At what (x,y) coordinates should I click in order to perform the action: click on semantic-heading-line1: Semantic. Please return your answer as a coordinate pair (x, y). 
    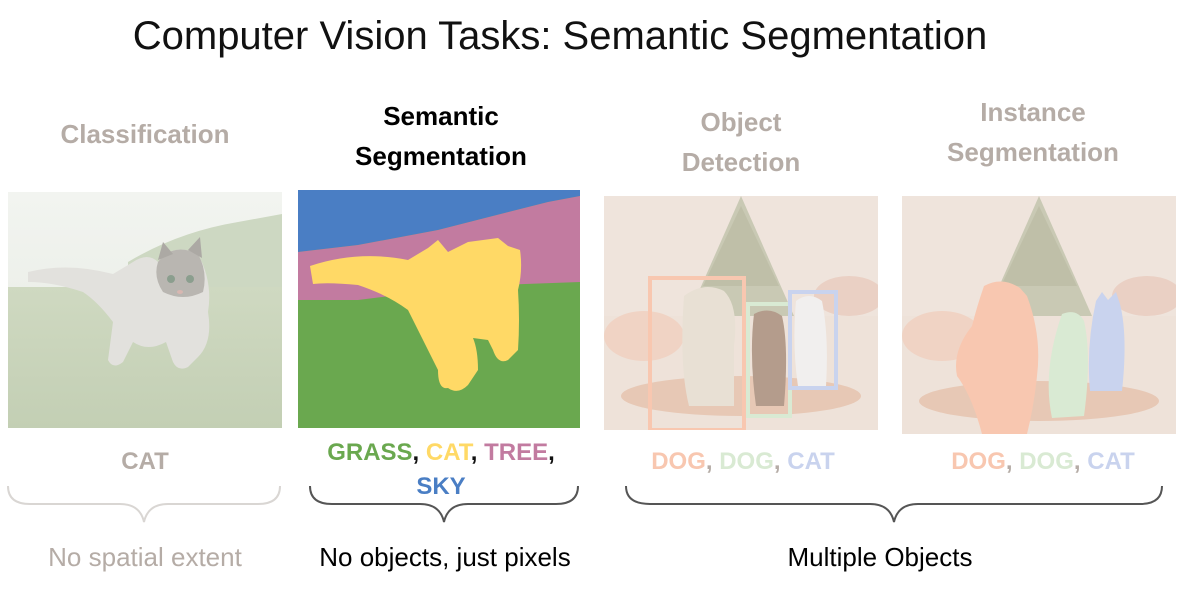
    Looking at the image, I should click on (441, 116).